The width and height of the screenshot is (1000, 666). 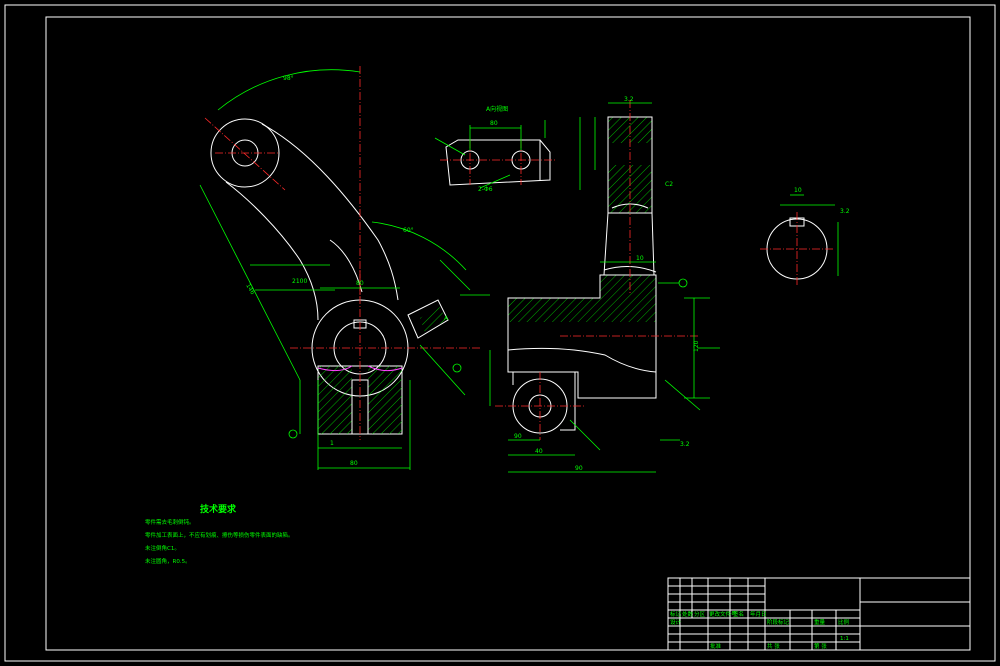 I want to click on plate-top-view: A向视图 80 2-Φ6, so click(x=494, y=149).